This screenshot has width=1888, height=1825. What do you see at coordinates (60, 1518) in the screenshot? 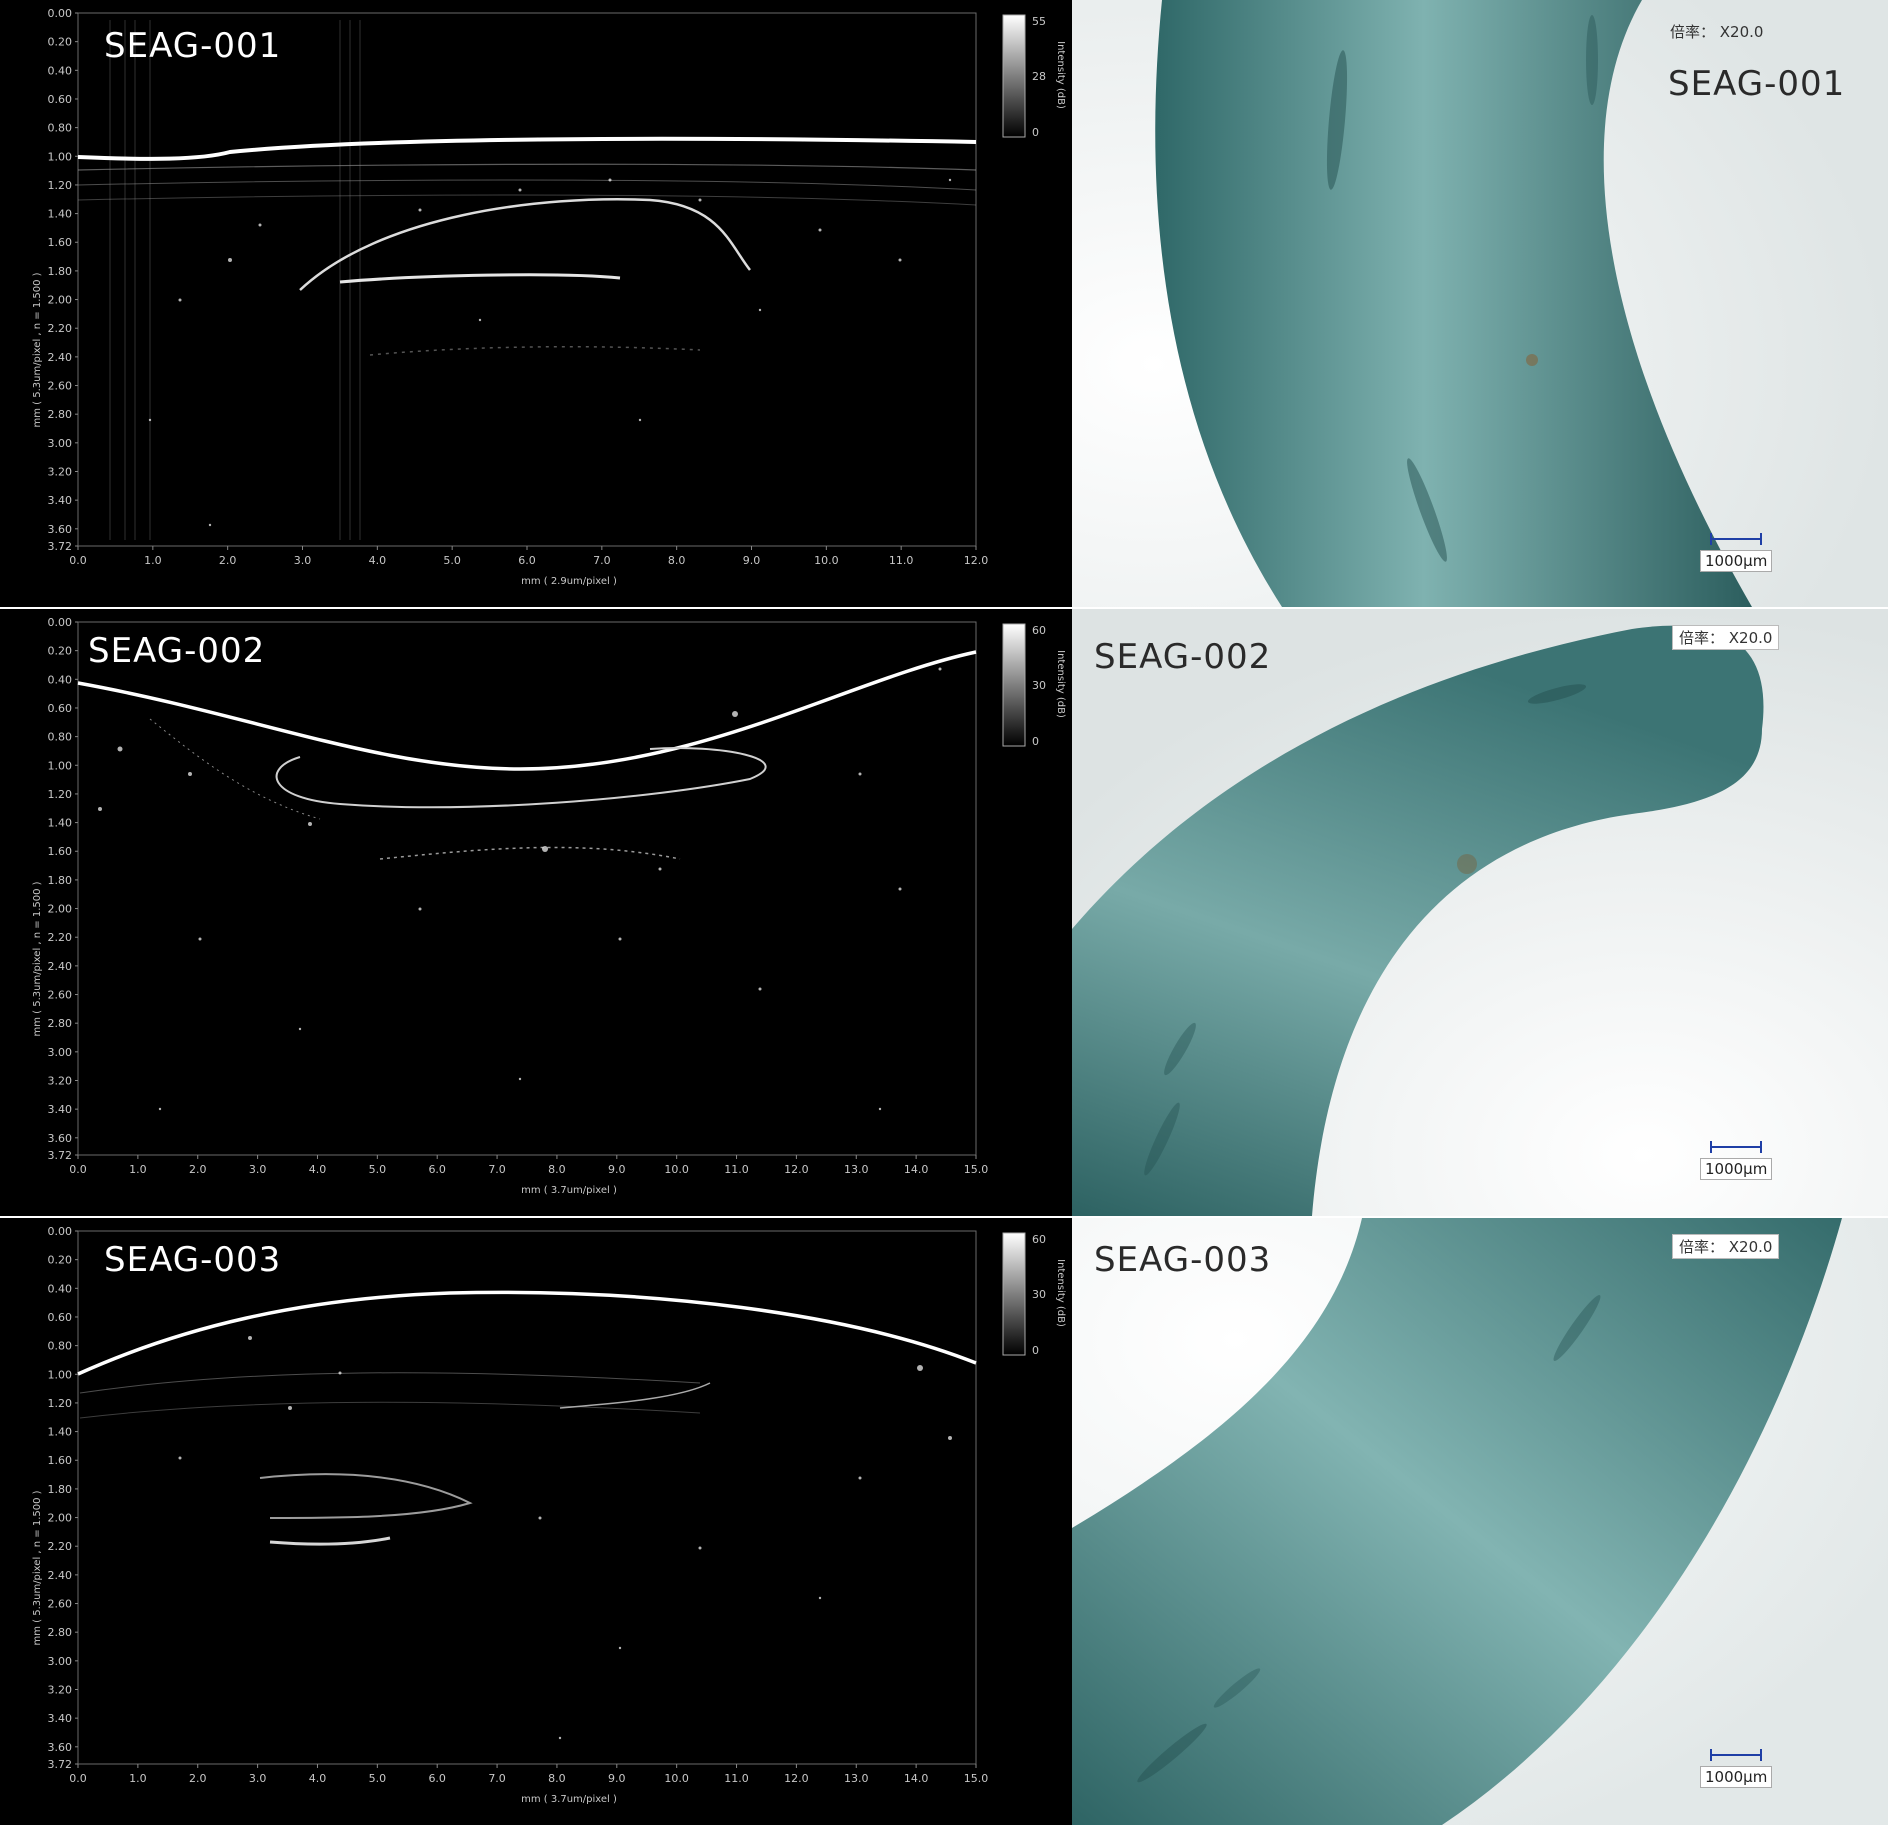
I see `y-tick-label: 2.00` at bounding box center [60, 1518].